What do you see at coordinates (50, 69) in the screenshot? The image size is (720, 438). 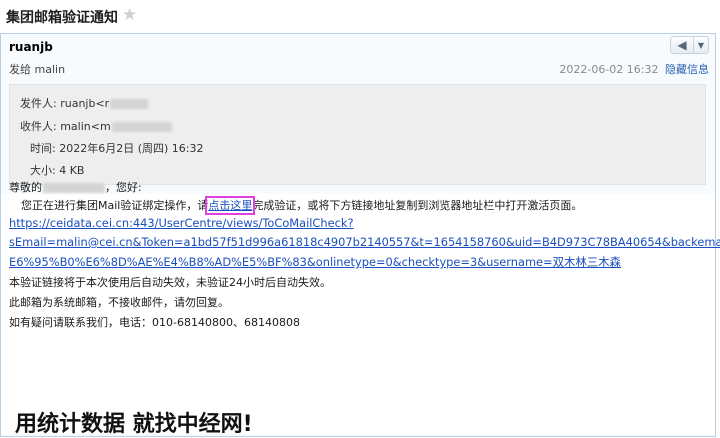 I see `recipient-name: malin` at bounding box center [50, 69].